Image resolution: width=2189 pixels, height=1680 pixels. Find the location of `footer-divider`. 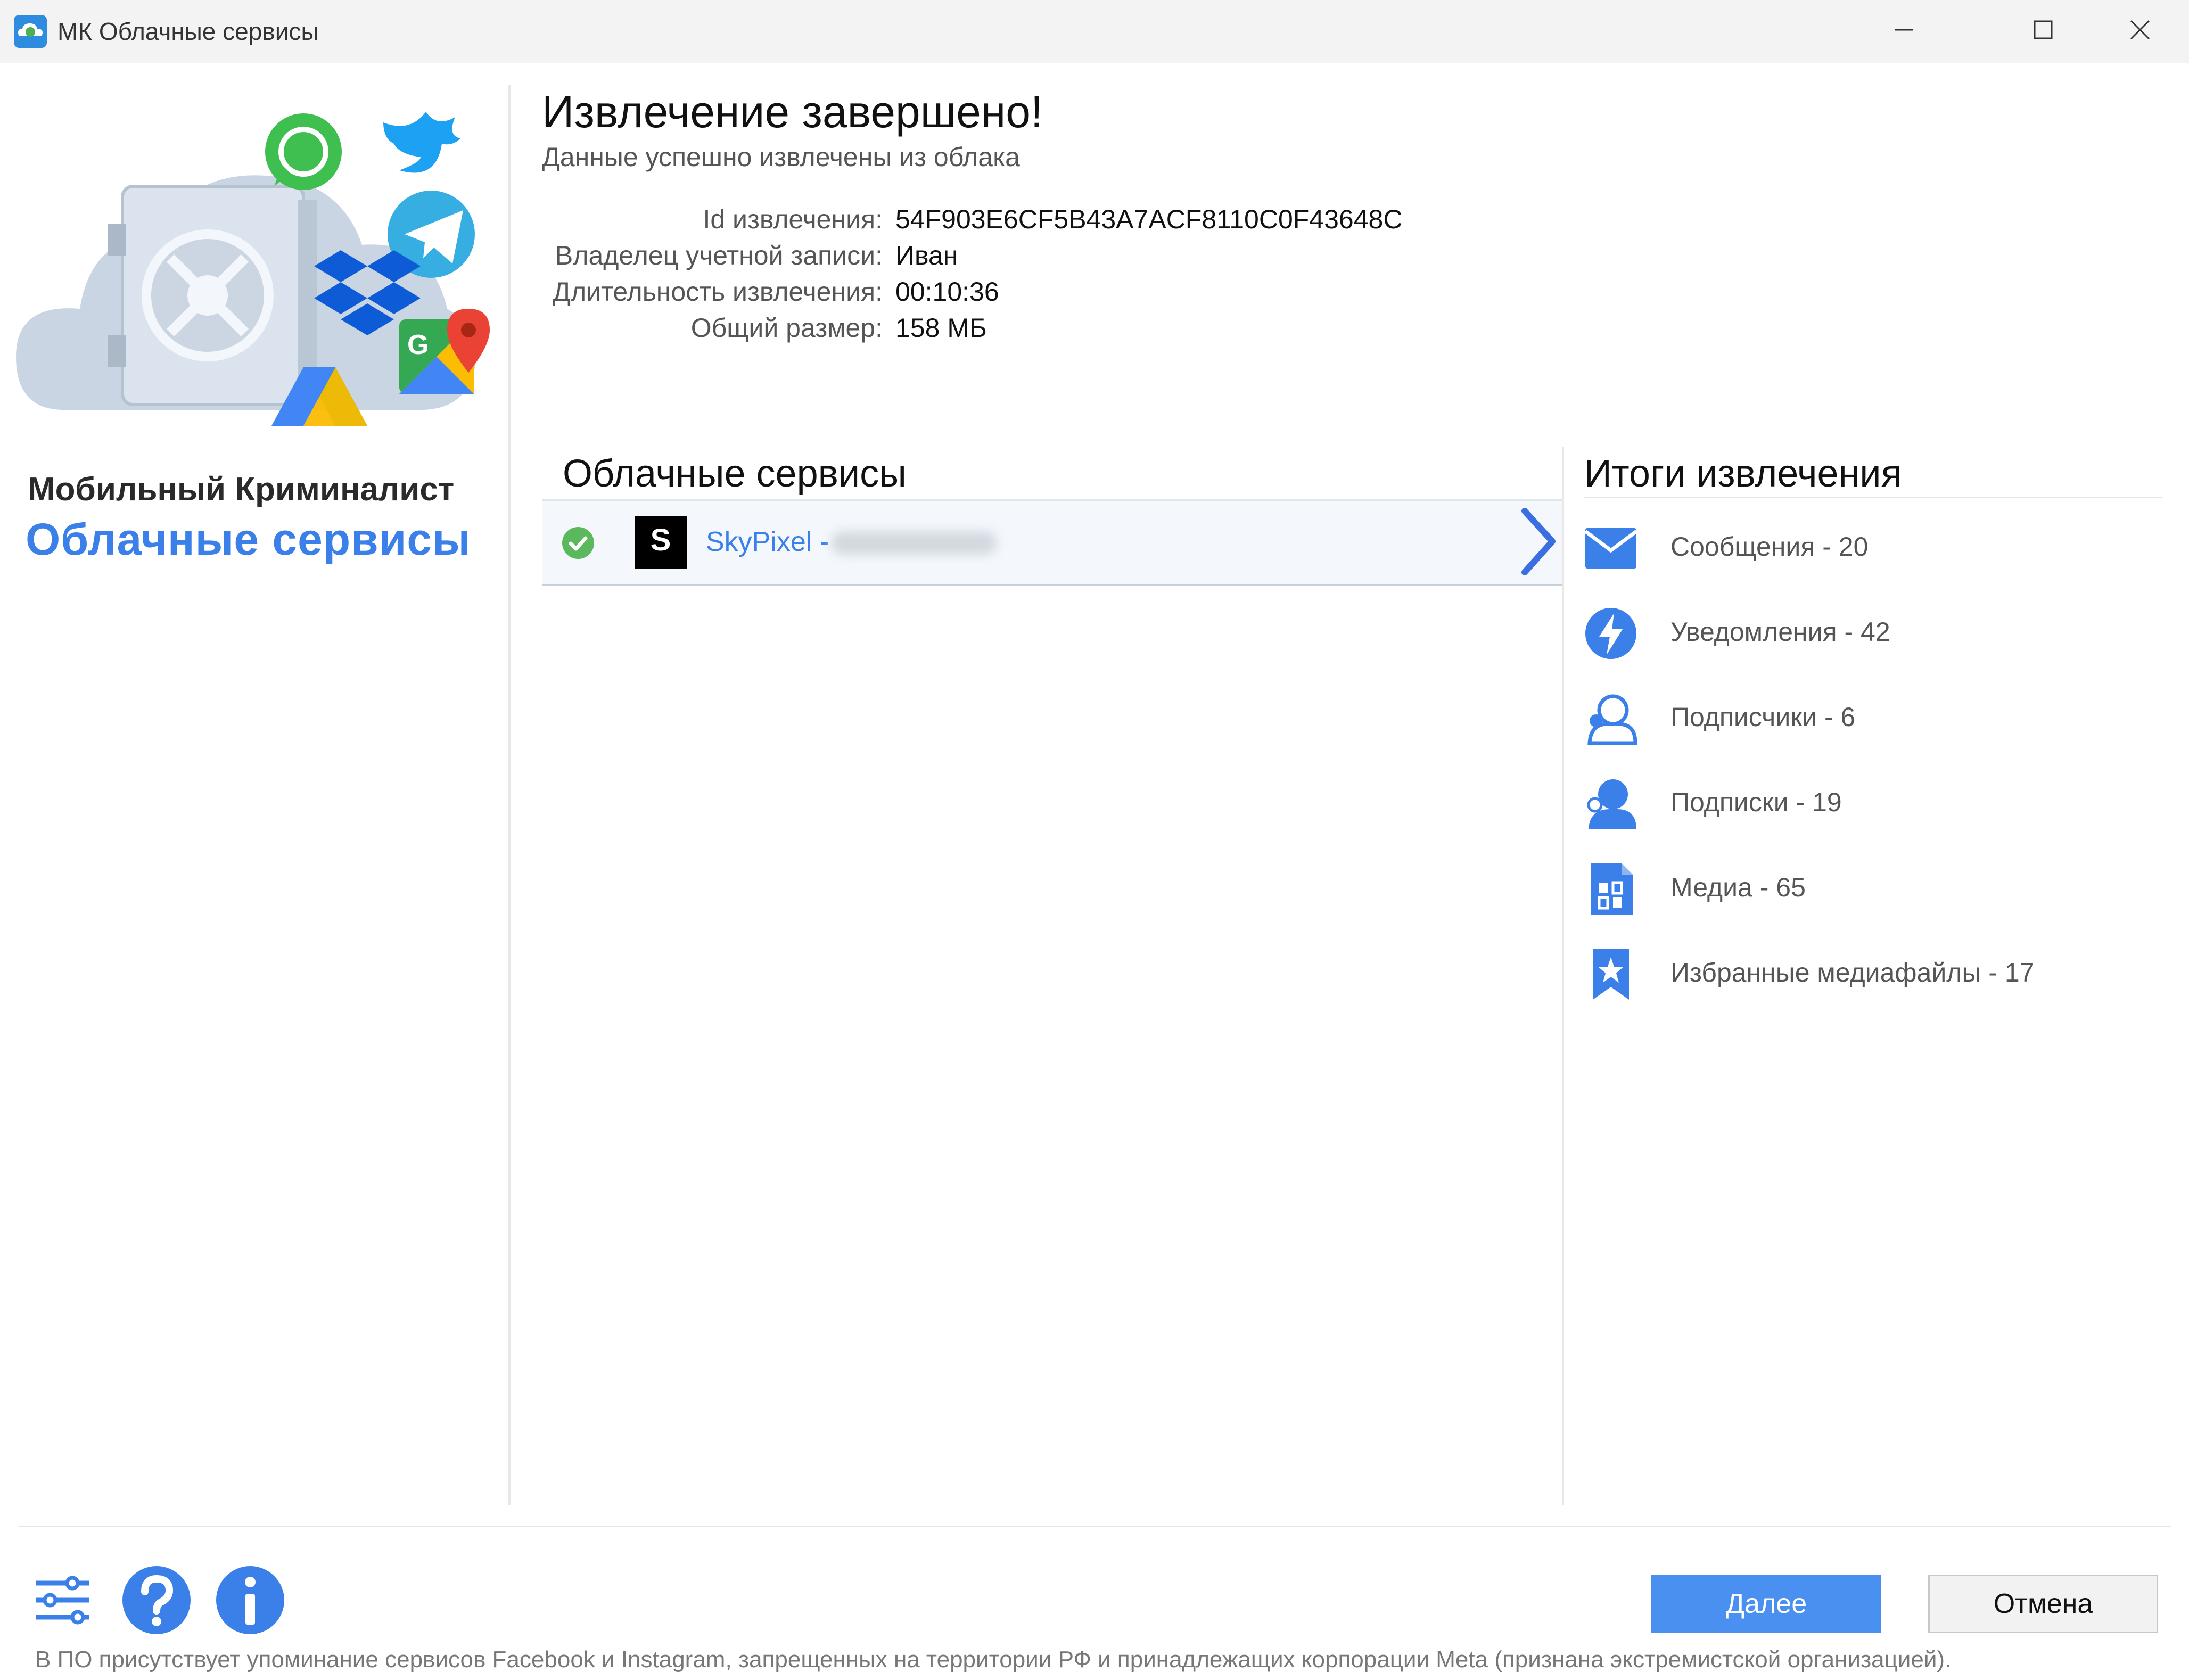

footer-divider is located at coordinates (1094, 1526).